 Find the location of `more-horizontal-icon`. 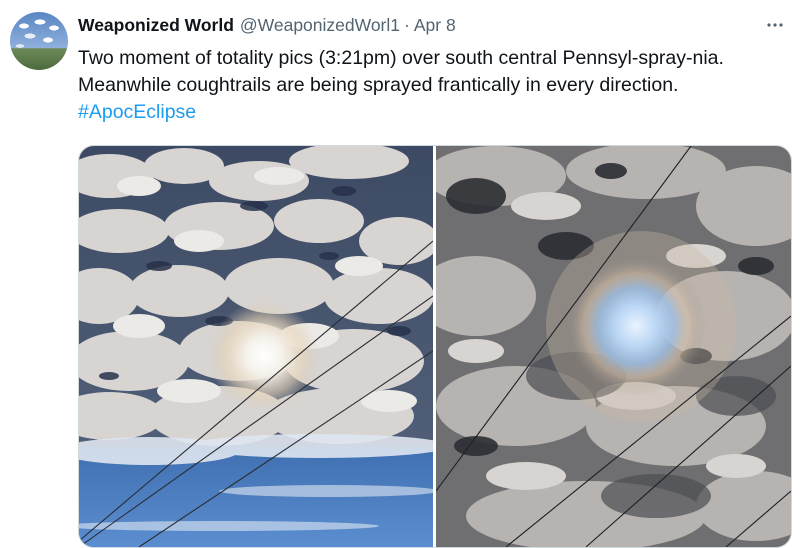

more-horizontal-icon is located at coordinates (775, 25).